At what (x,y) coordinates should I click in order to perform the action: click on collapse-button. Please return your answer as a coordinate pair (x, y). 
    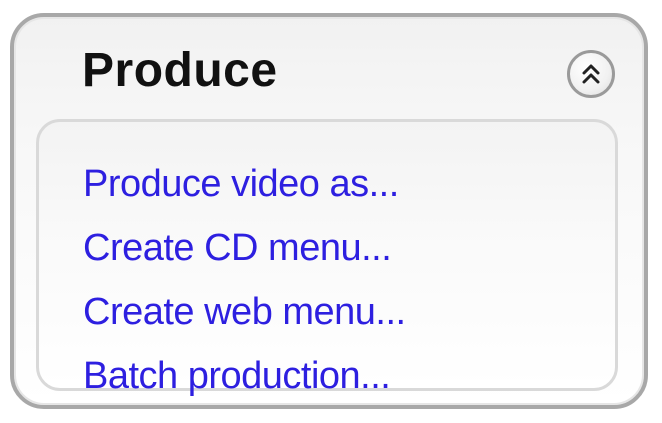
    Looking at the image, I should click on (591, 74).